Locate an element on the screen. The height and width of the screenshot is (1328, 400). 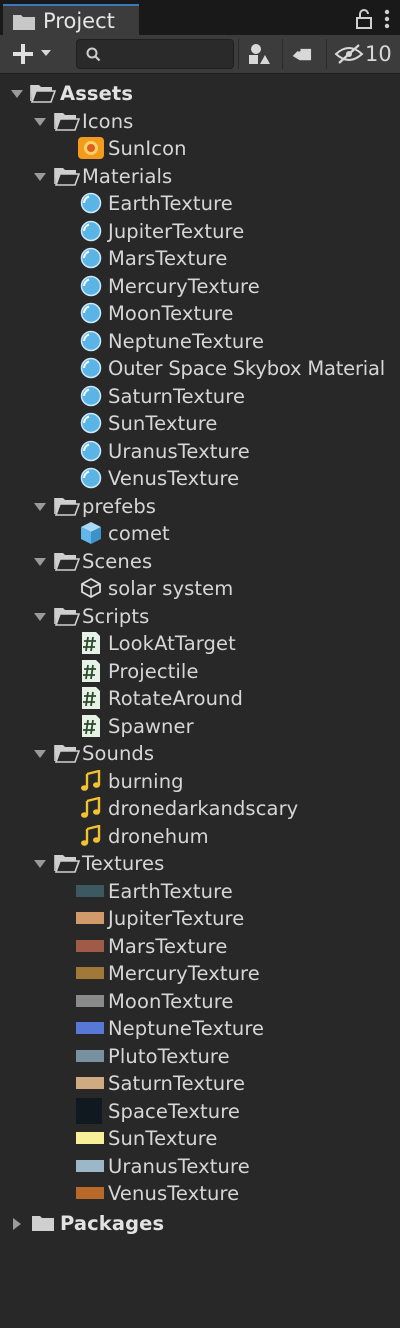
search-field is located at coordinates (155, 54).